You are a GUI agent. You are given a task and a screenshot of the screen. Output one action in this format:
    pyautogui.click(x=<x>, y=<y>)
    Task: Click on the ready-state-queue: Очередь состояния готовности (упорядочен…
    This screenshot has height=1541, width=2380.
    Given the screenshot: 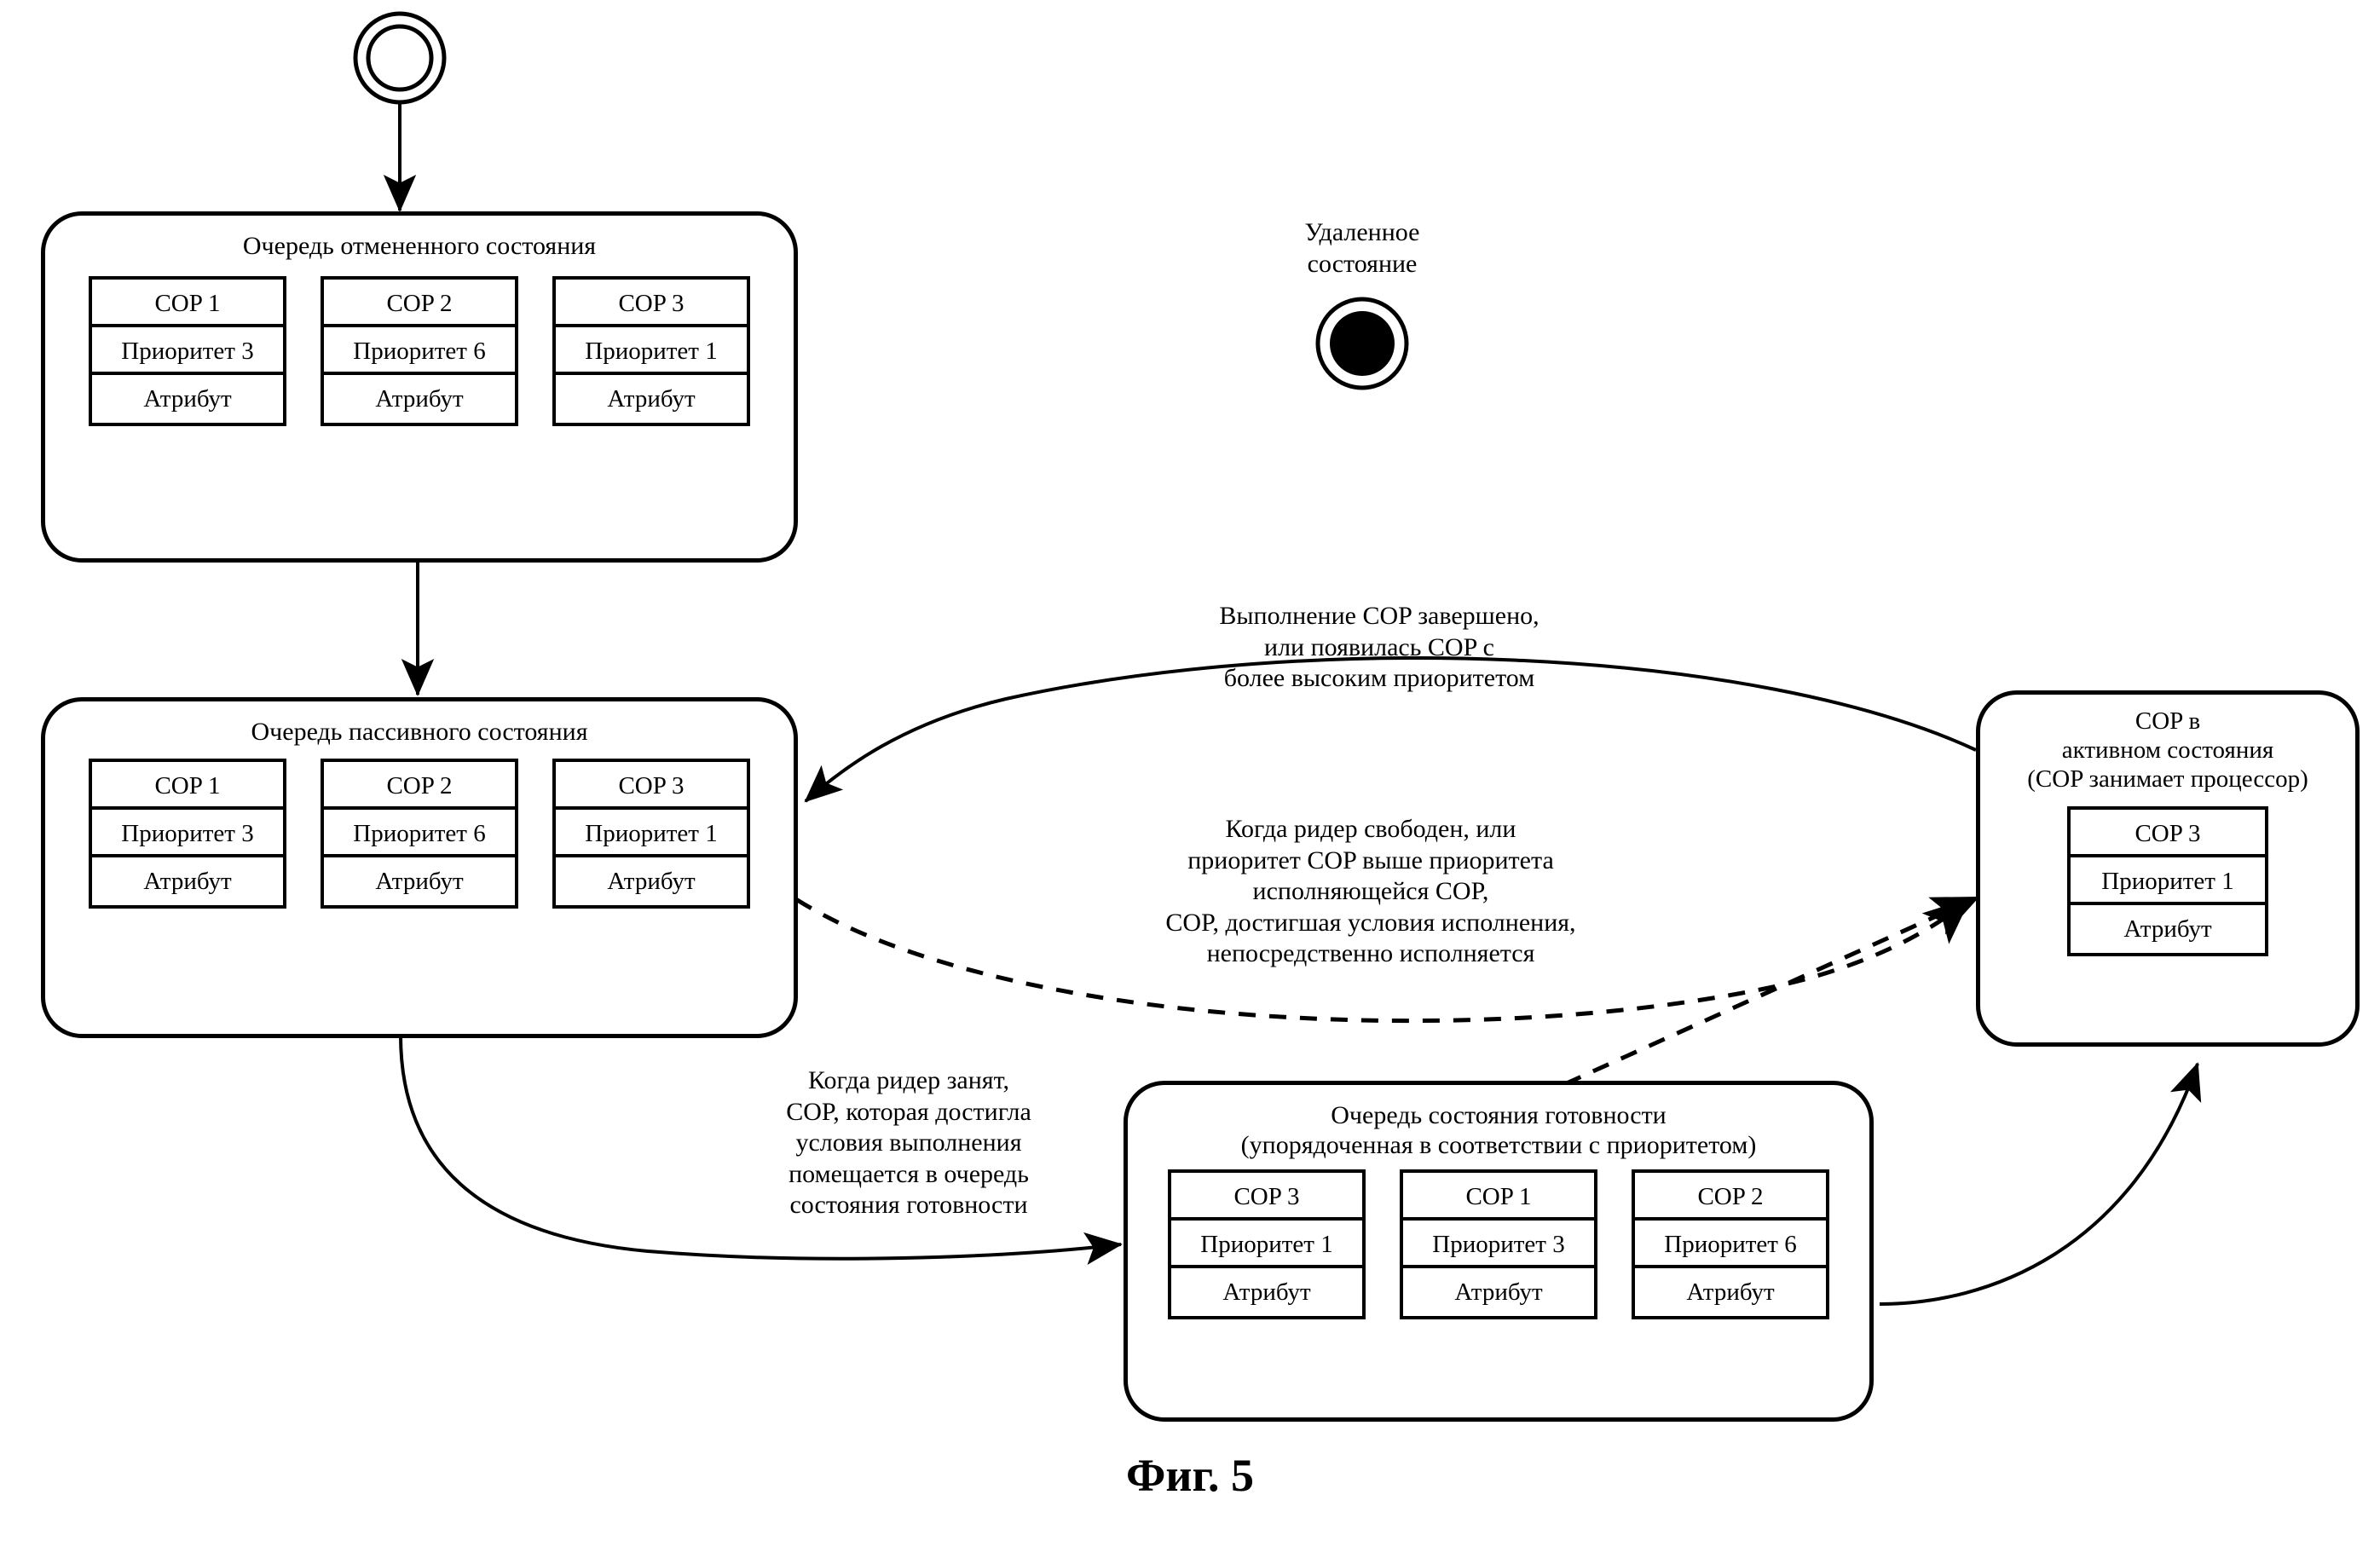 What is the action you would take?
    pyautogui.click(x=1499, y=1251)
    